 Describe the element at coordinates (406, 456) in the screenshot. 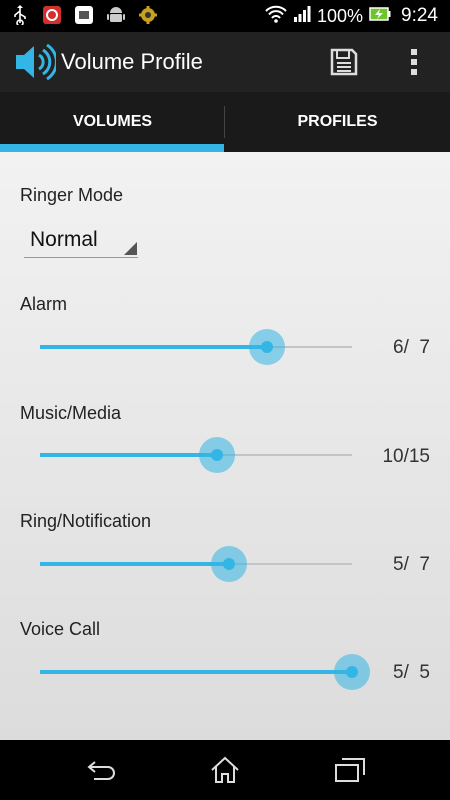

I see `music-media-value: 10/15` at that location.